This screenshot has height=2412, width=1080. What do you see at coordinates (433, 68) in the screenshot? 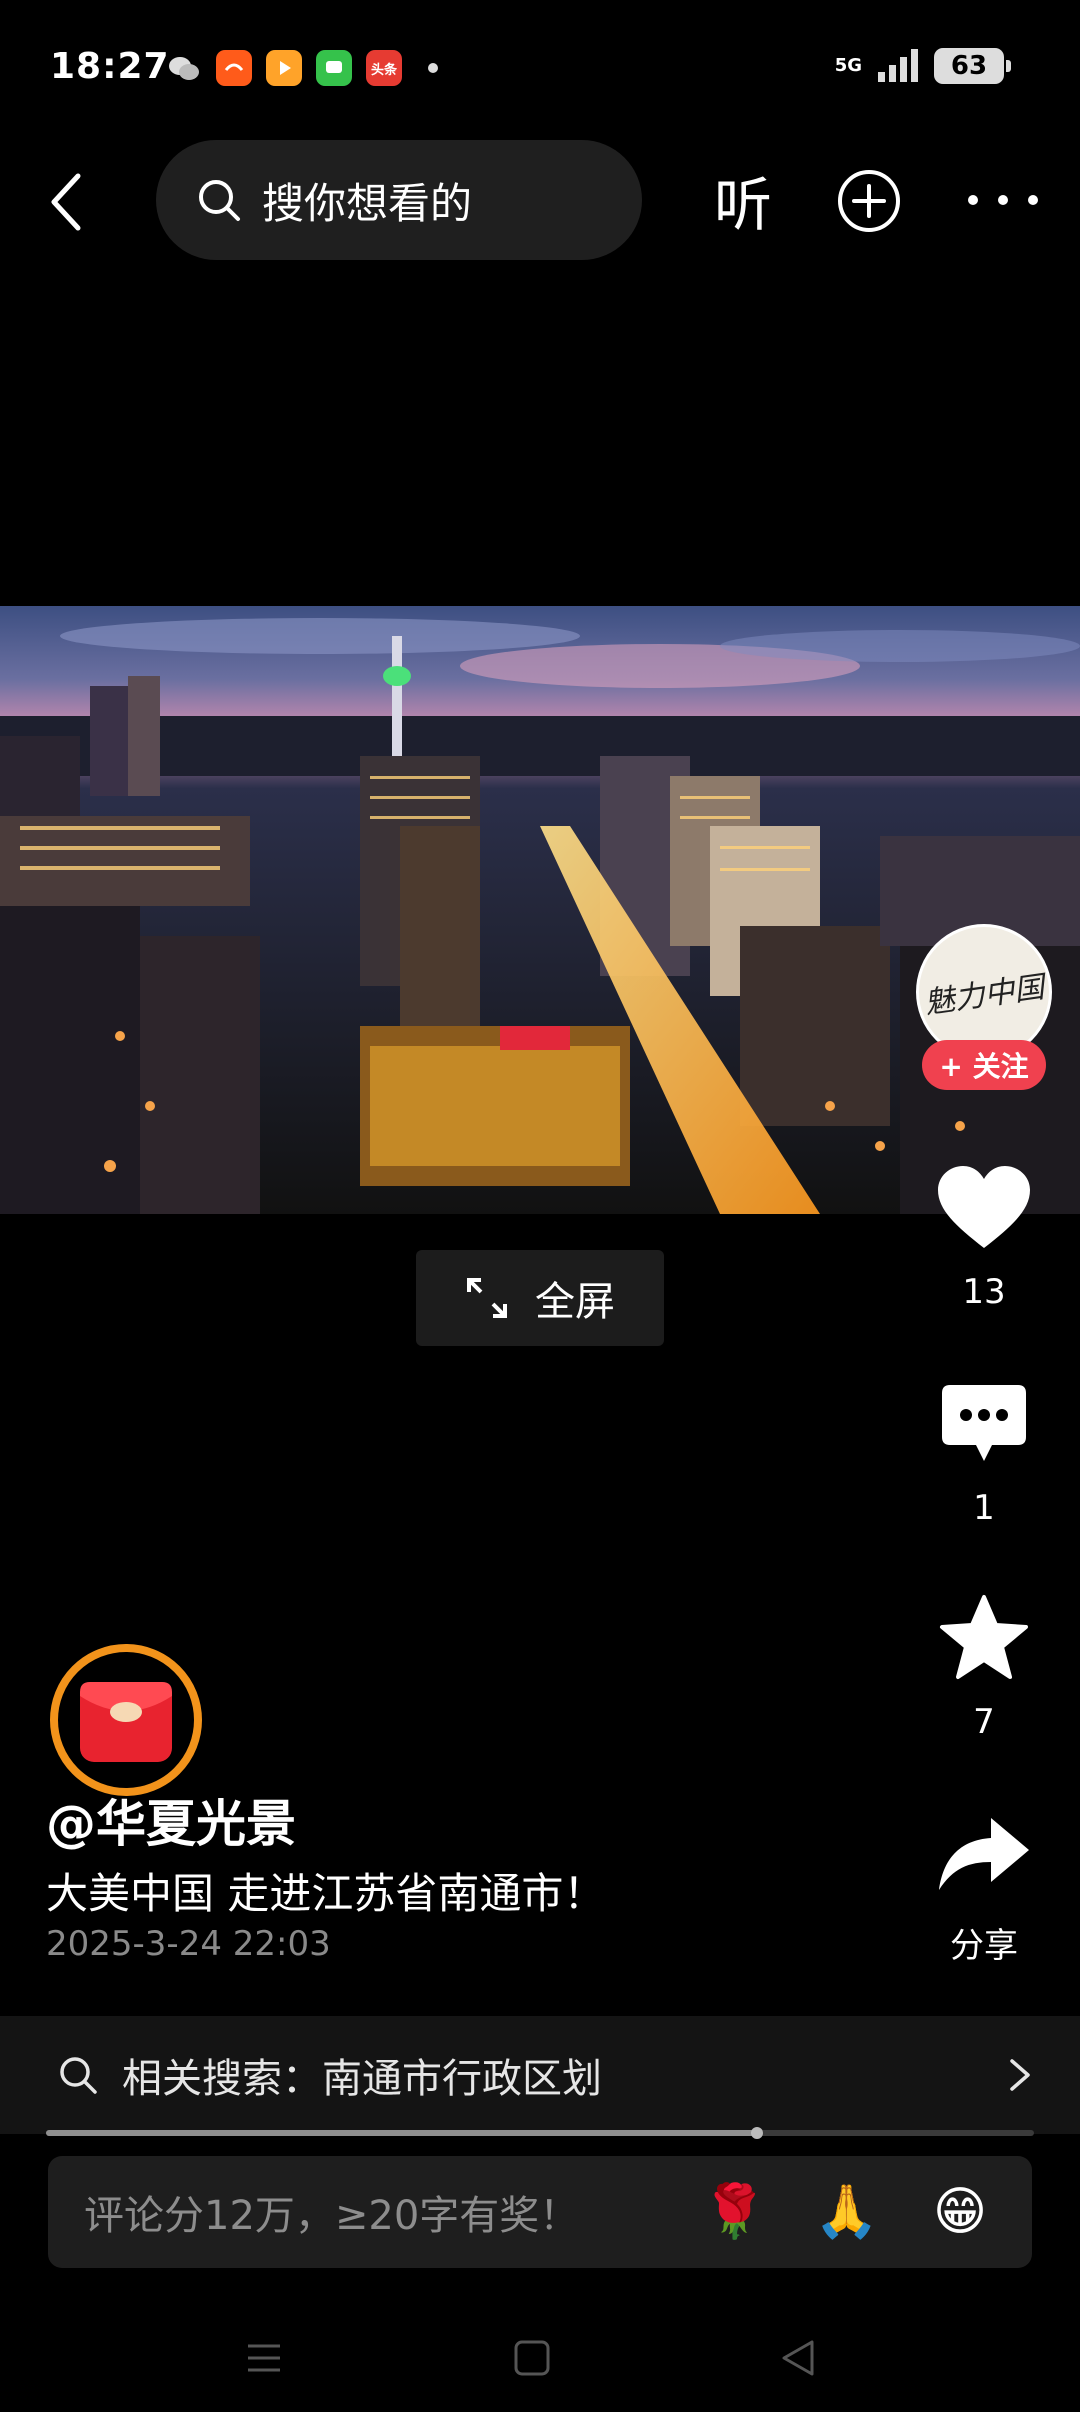
I see `more-notifications-dot` at bounding box center [433, 68].